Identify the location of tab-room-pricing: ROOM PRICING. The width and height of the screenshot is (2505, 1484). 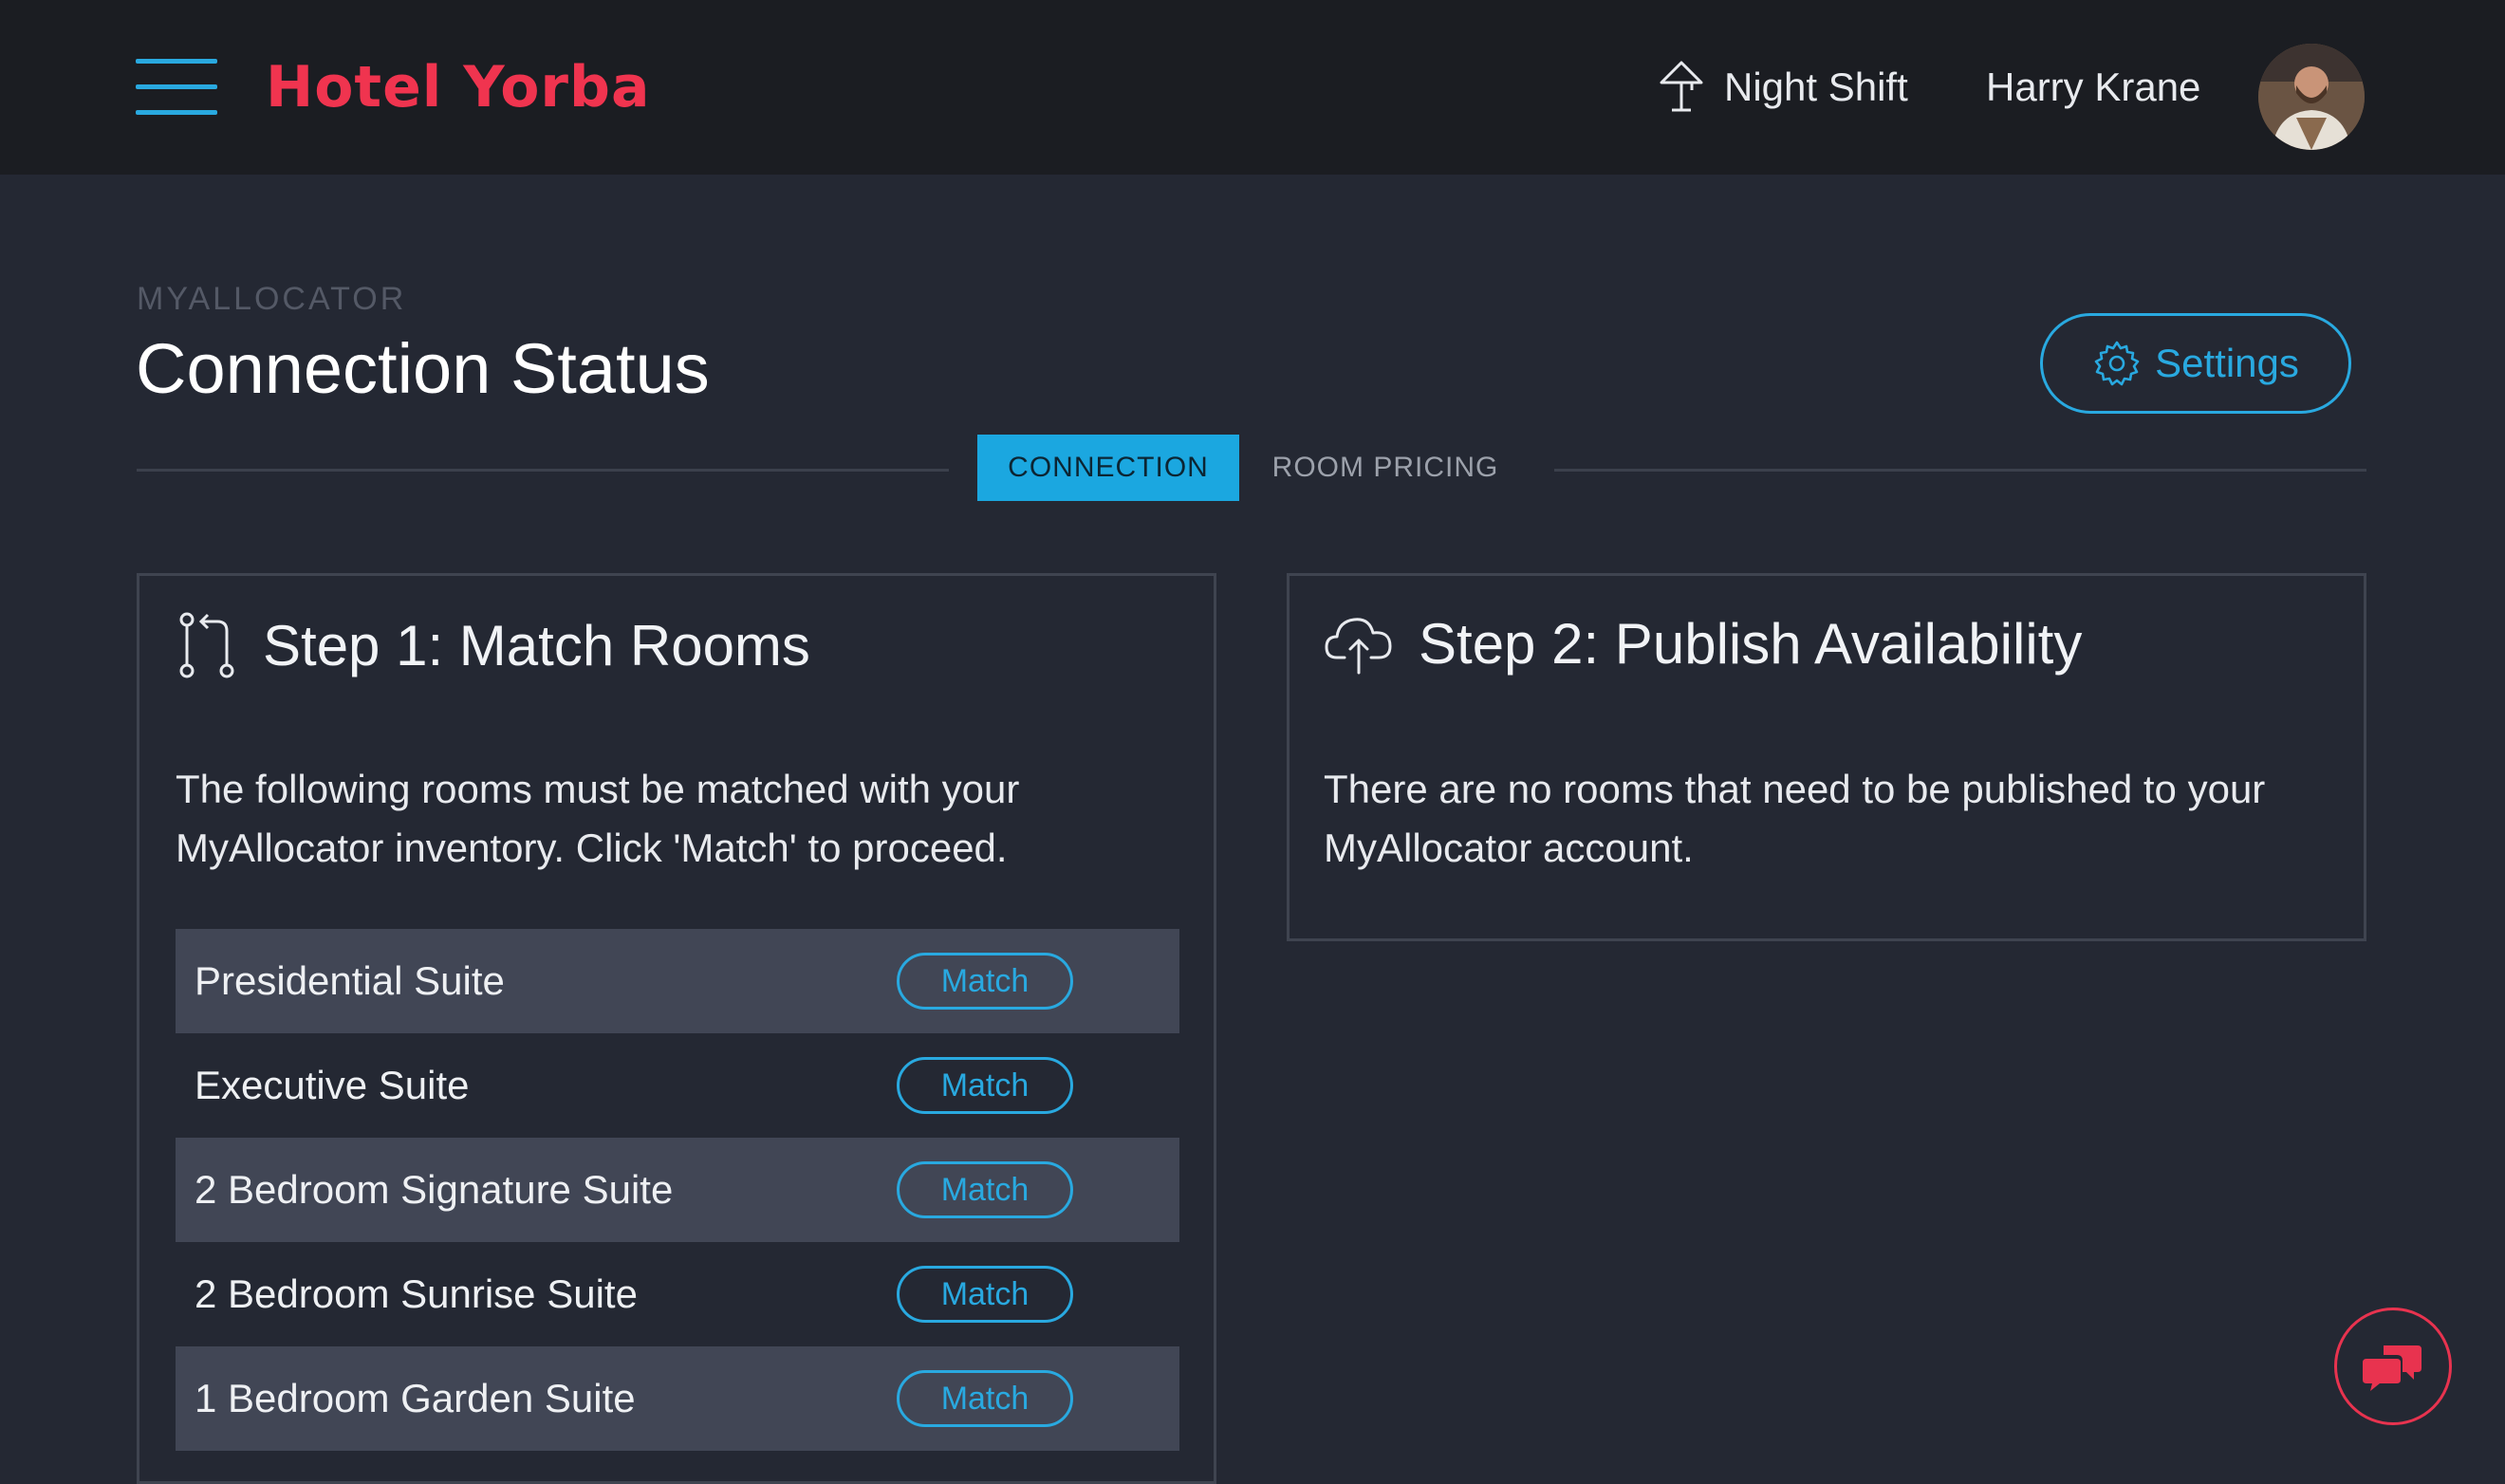
(1385, 468).